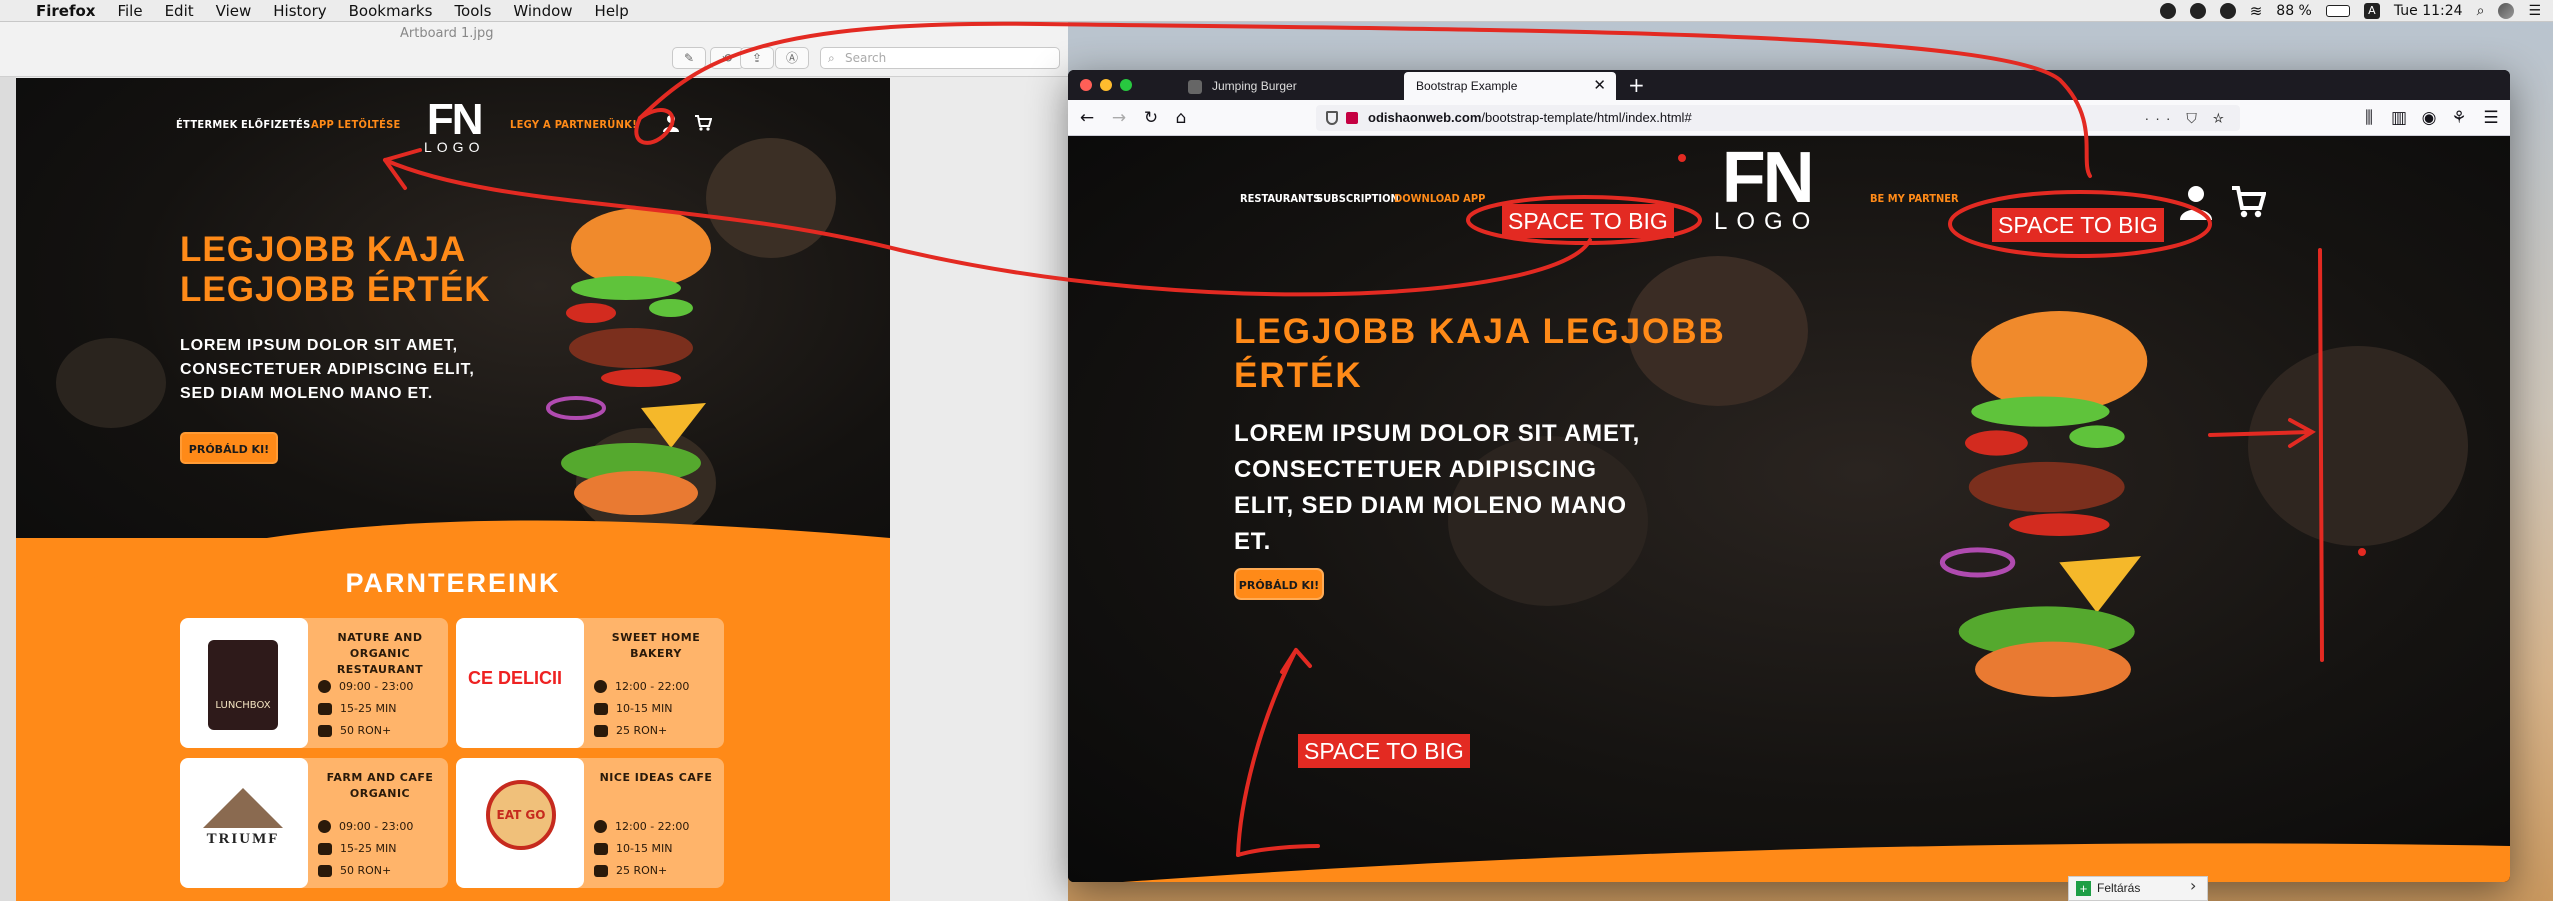  What do you see at coordinates (573, 124) in the screenshot?
I see `artboard-nav-partner: LEGY A PARTNERÜNK!` at bounding box center [573, 124].